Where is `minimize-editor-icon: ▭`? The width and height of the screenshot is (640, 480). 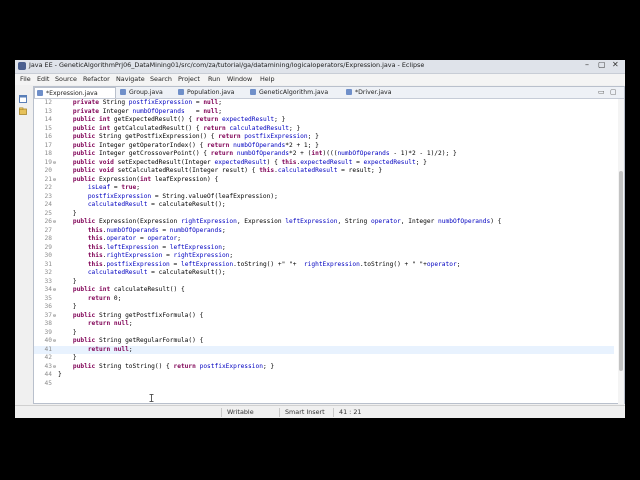 minimize-editor-icon: ▭ is located at coordinates (601, 92).